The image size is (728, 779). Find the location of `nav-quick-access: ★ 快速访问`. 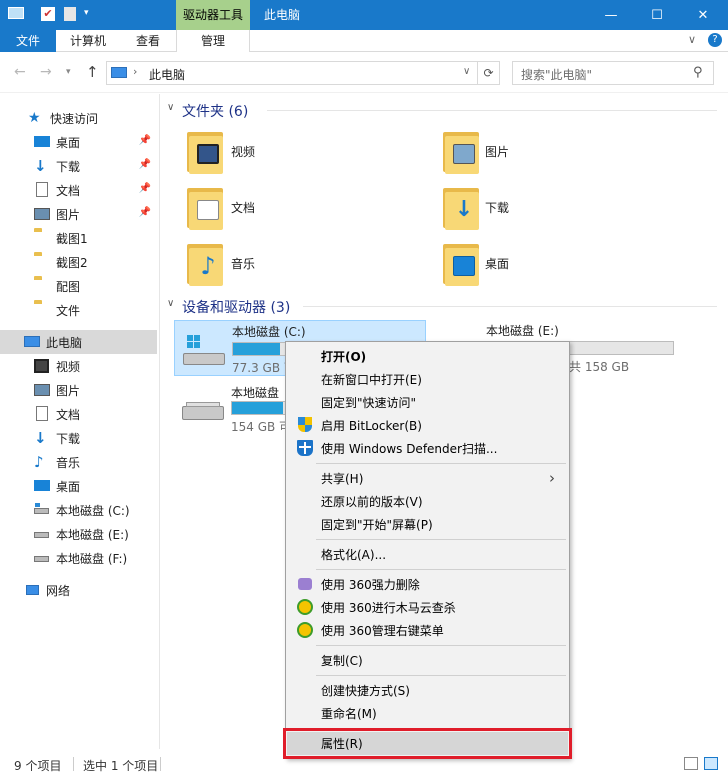

nav-quick-access: ★ 快速访问 is located at coordinates (79, 118).